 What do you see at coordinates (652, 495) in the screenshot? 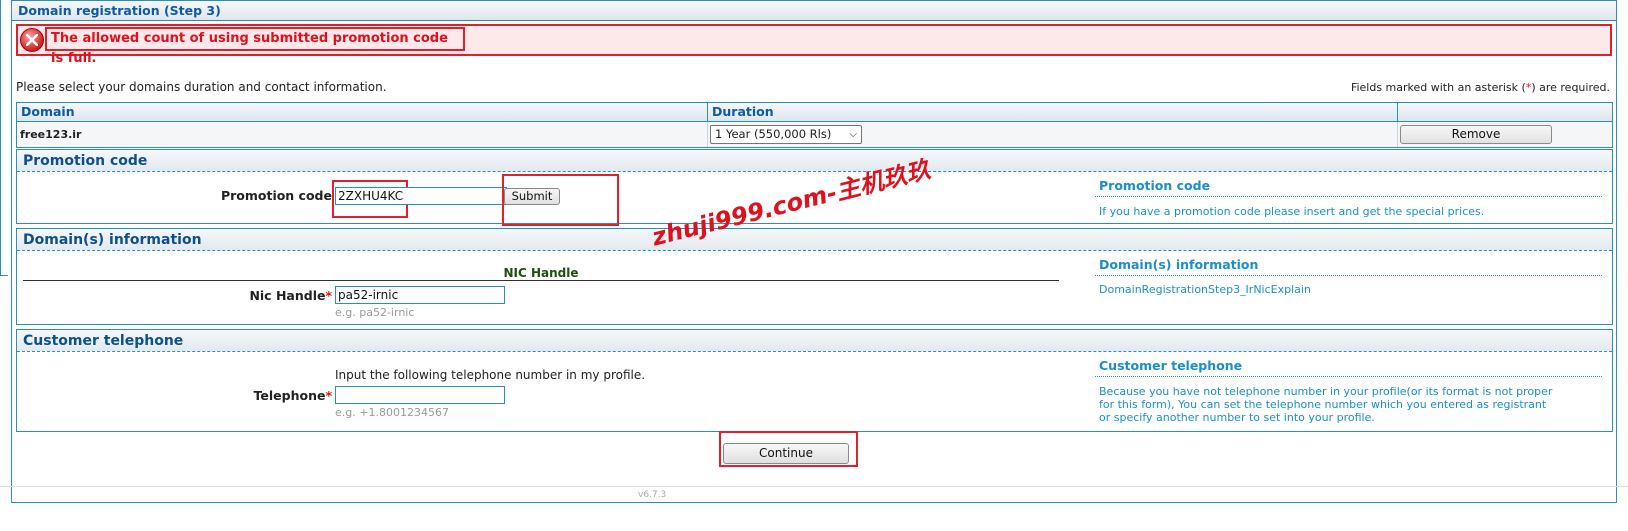
I see `version-label: v6.7.3` at bounding box center [652, 495].